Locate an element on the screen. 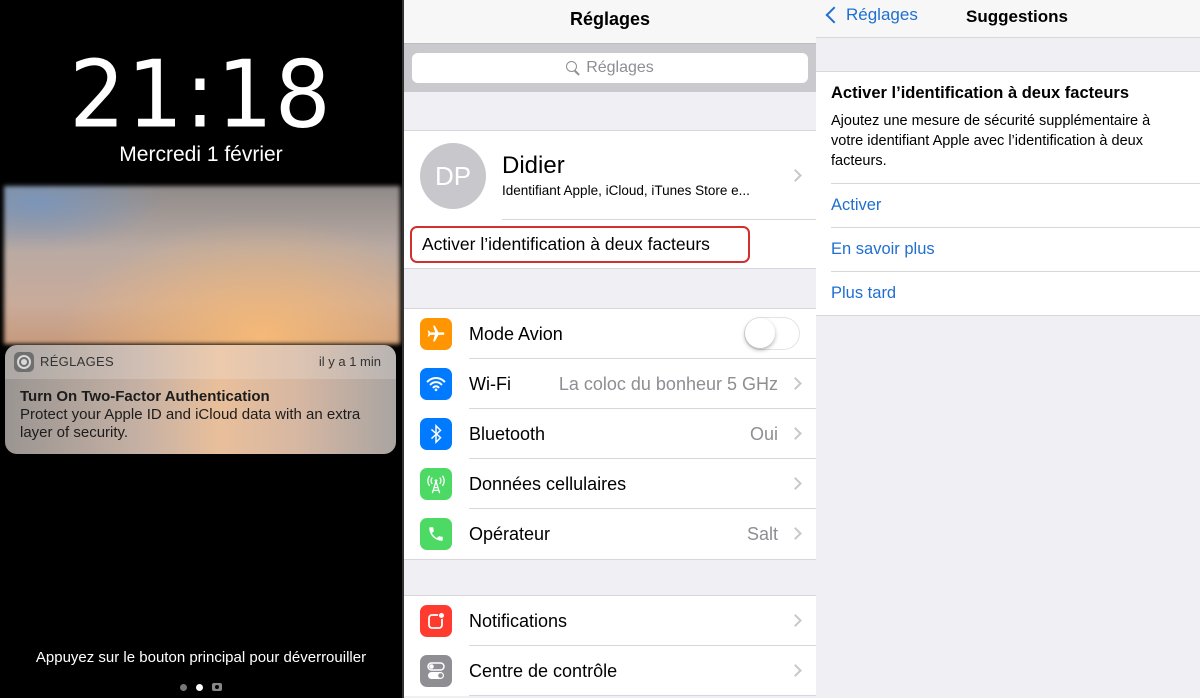 The image size is (1200, 698). profile-name: Didier is located at coordinates (533, 165).